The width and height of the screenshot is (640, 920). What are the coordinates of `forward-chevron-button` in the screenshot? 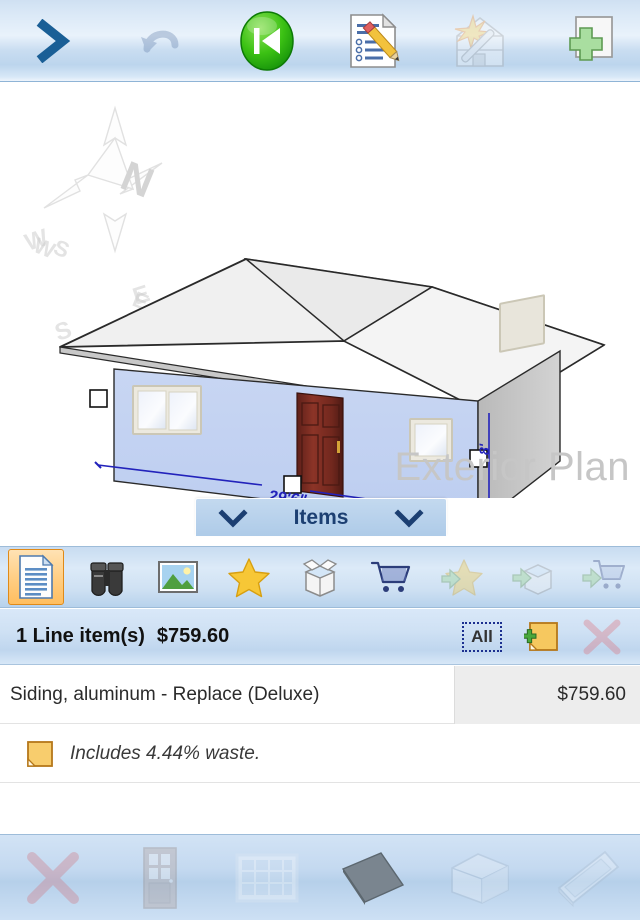 It's located at (53, 41).